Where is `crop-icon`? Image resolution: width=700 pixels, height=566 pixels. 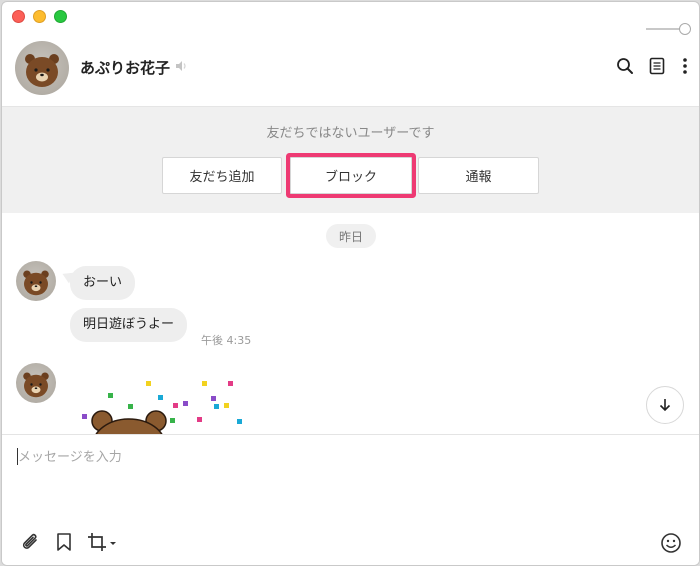
crop-icon is located at coordinates (103, 542).